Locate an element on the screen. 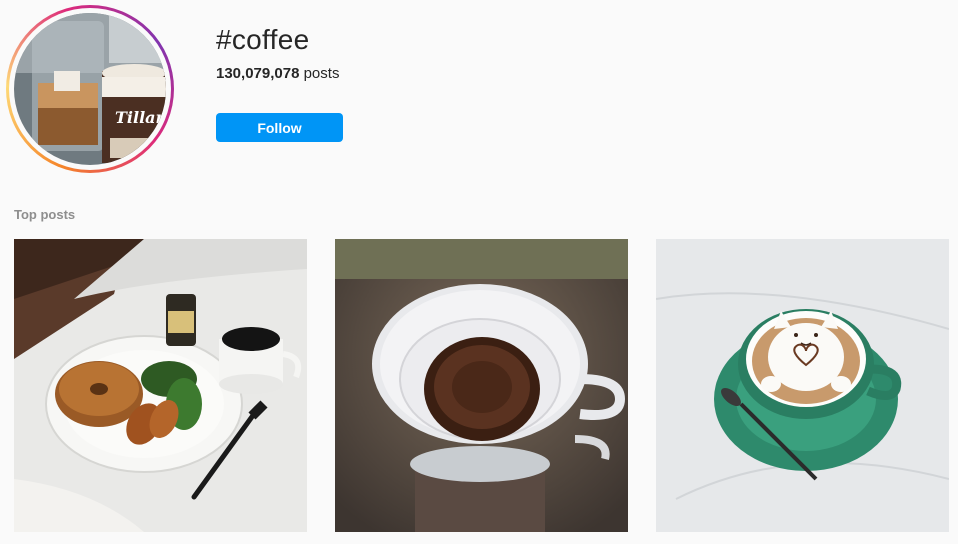 The width and height of the screenshot is (958, 544). hashtag-avatar: Tillam is located at coordinates (90, 89).